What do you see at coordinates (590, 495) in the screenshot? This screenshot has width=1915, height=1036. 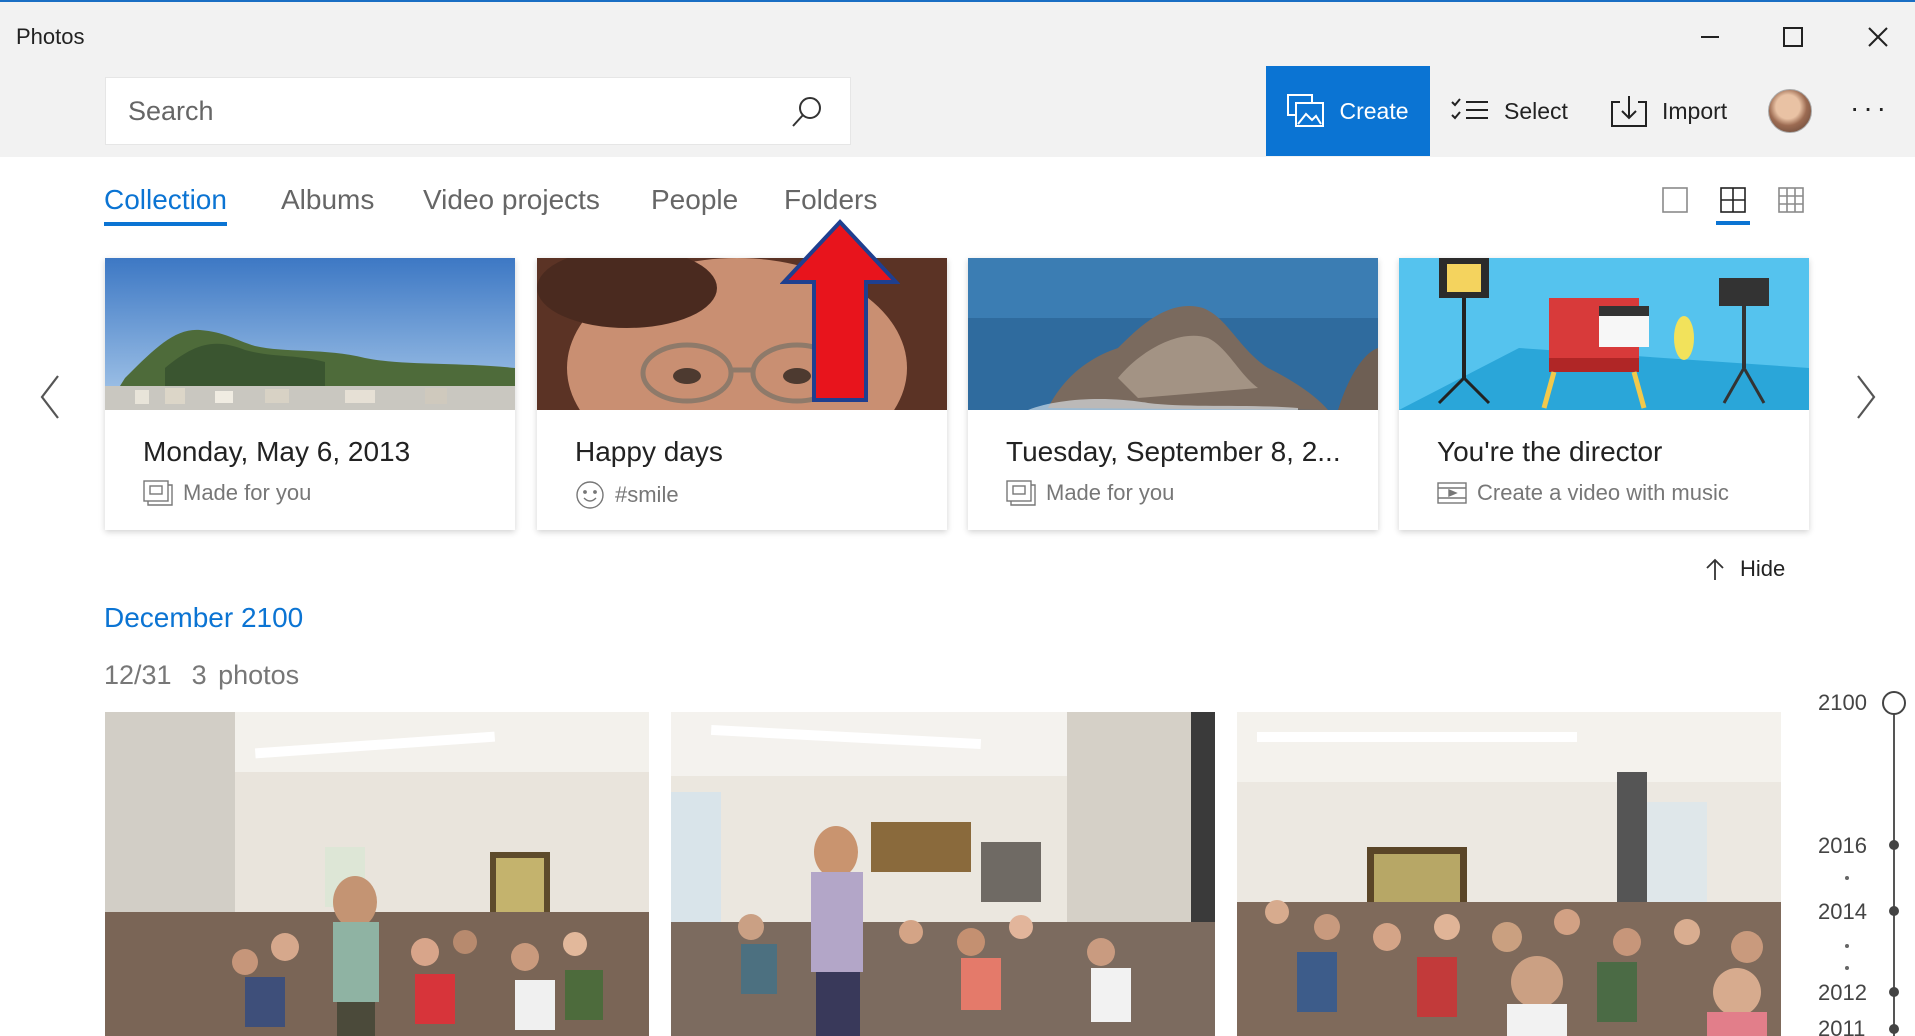 I see `smiley-icon` at bounding box center [590, 495].